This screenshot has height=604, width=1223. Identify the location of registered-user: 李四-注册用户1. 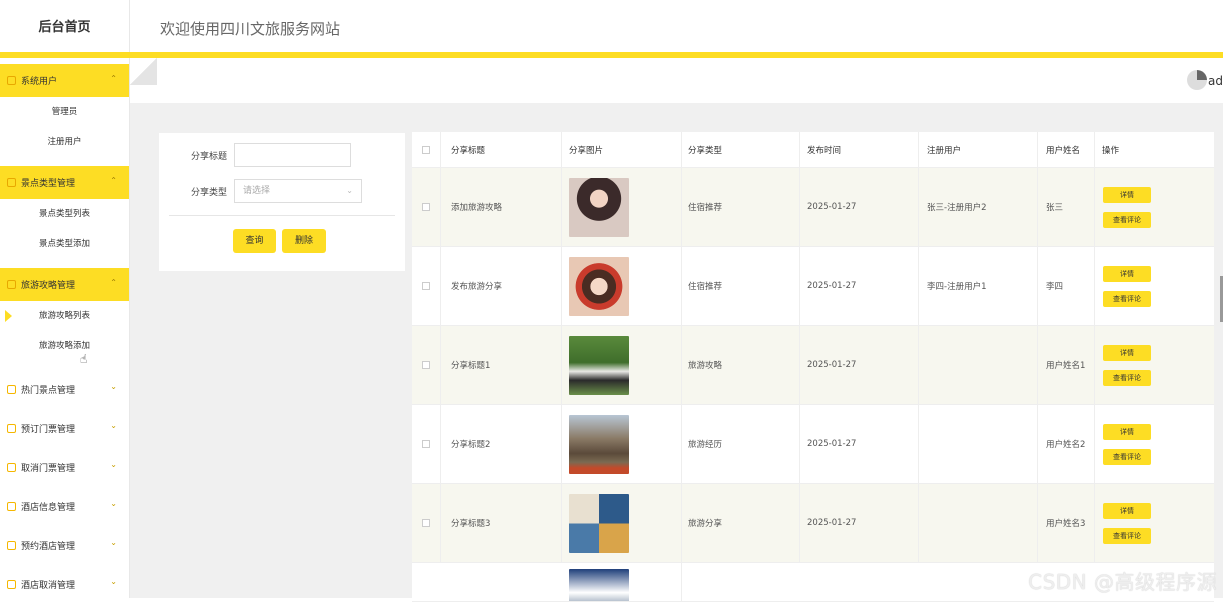
(978, 286).